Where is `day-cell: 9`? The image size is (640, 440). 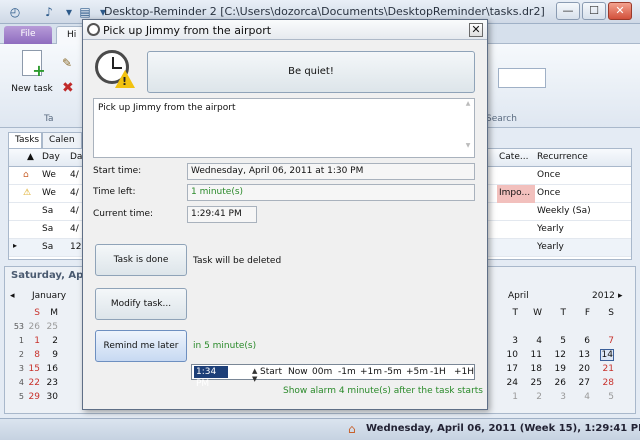
day-cell: 9 is located at coordinates (51, 355).